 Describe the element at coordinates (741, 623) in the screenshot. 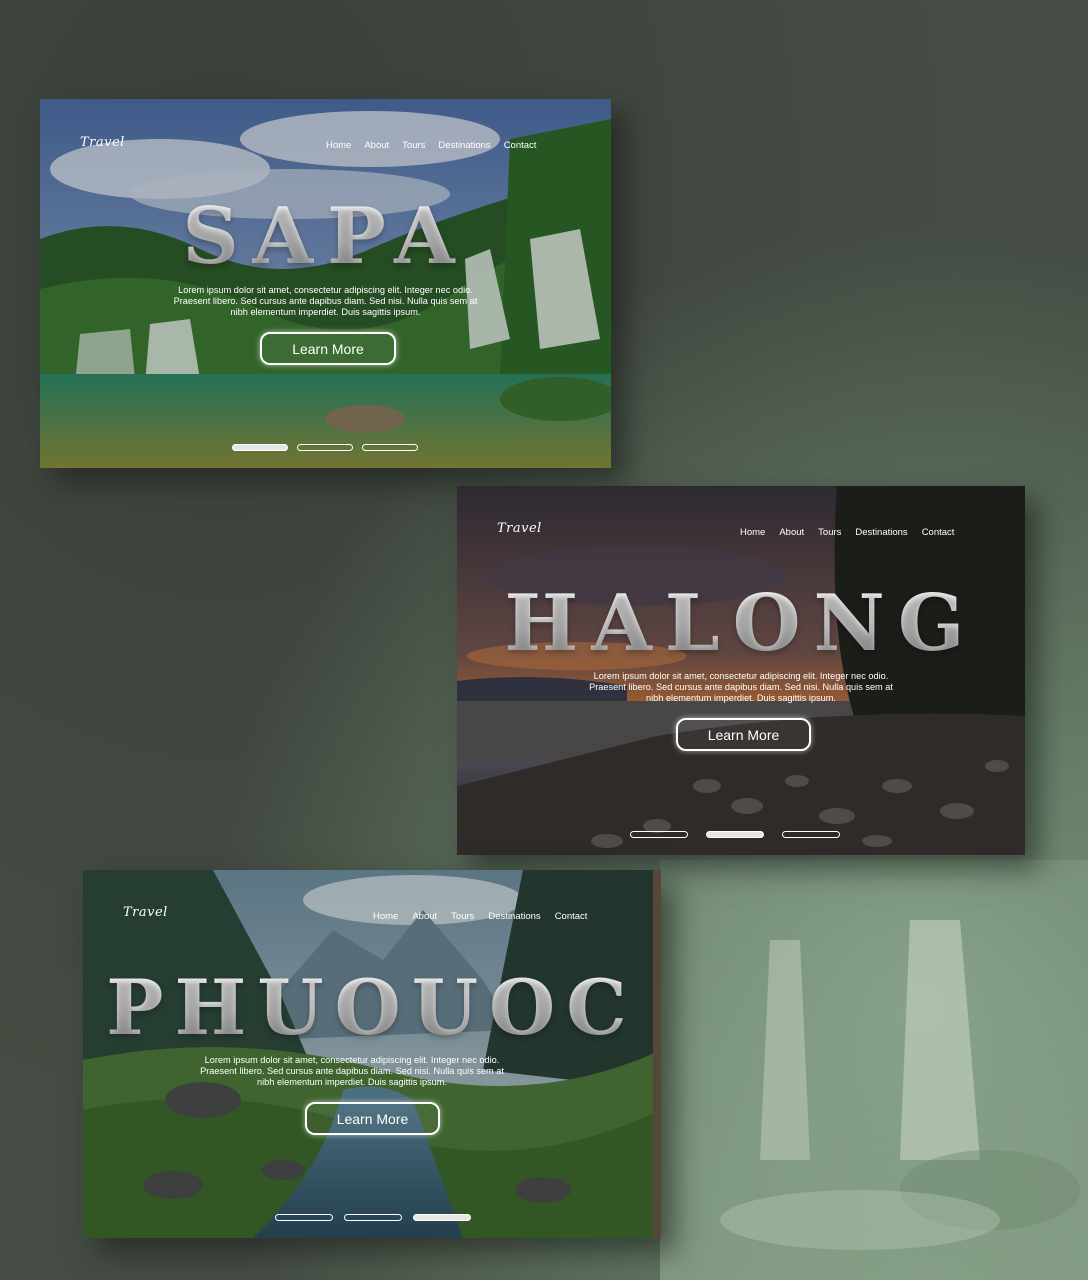

I see `hero-title: HALONG` at that location.